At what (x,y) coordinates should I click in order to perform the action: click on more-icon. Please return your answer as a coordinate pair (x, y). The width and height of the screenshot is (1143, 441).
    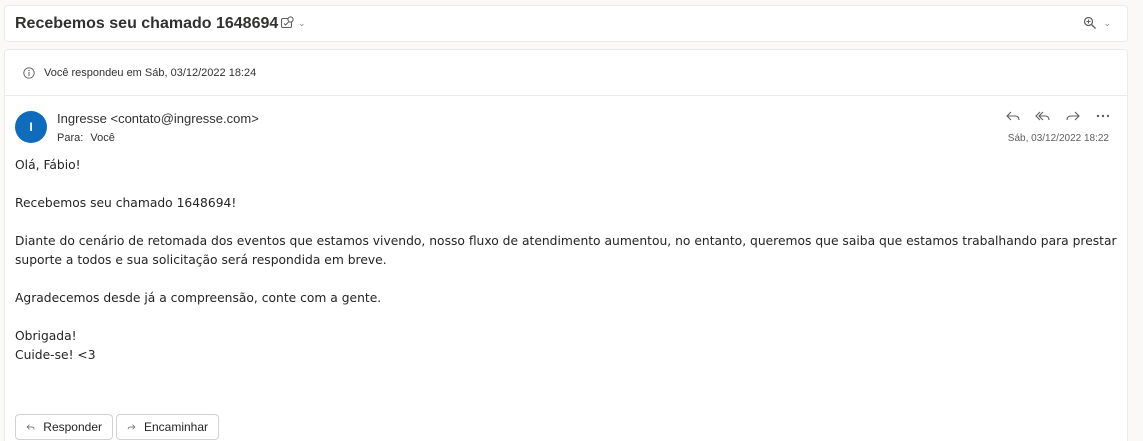
    Looking at the image, I should click on (1103, 116).